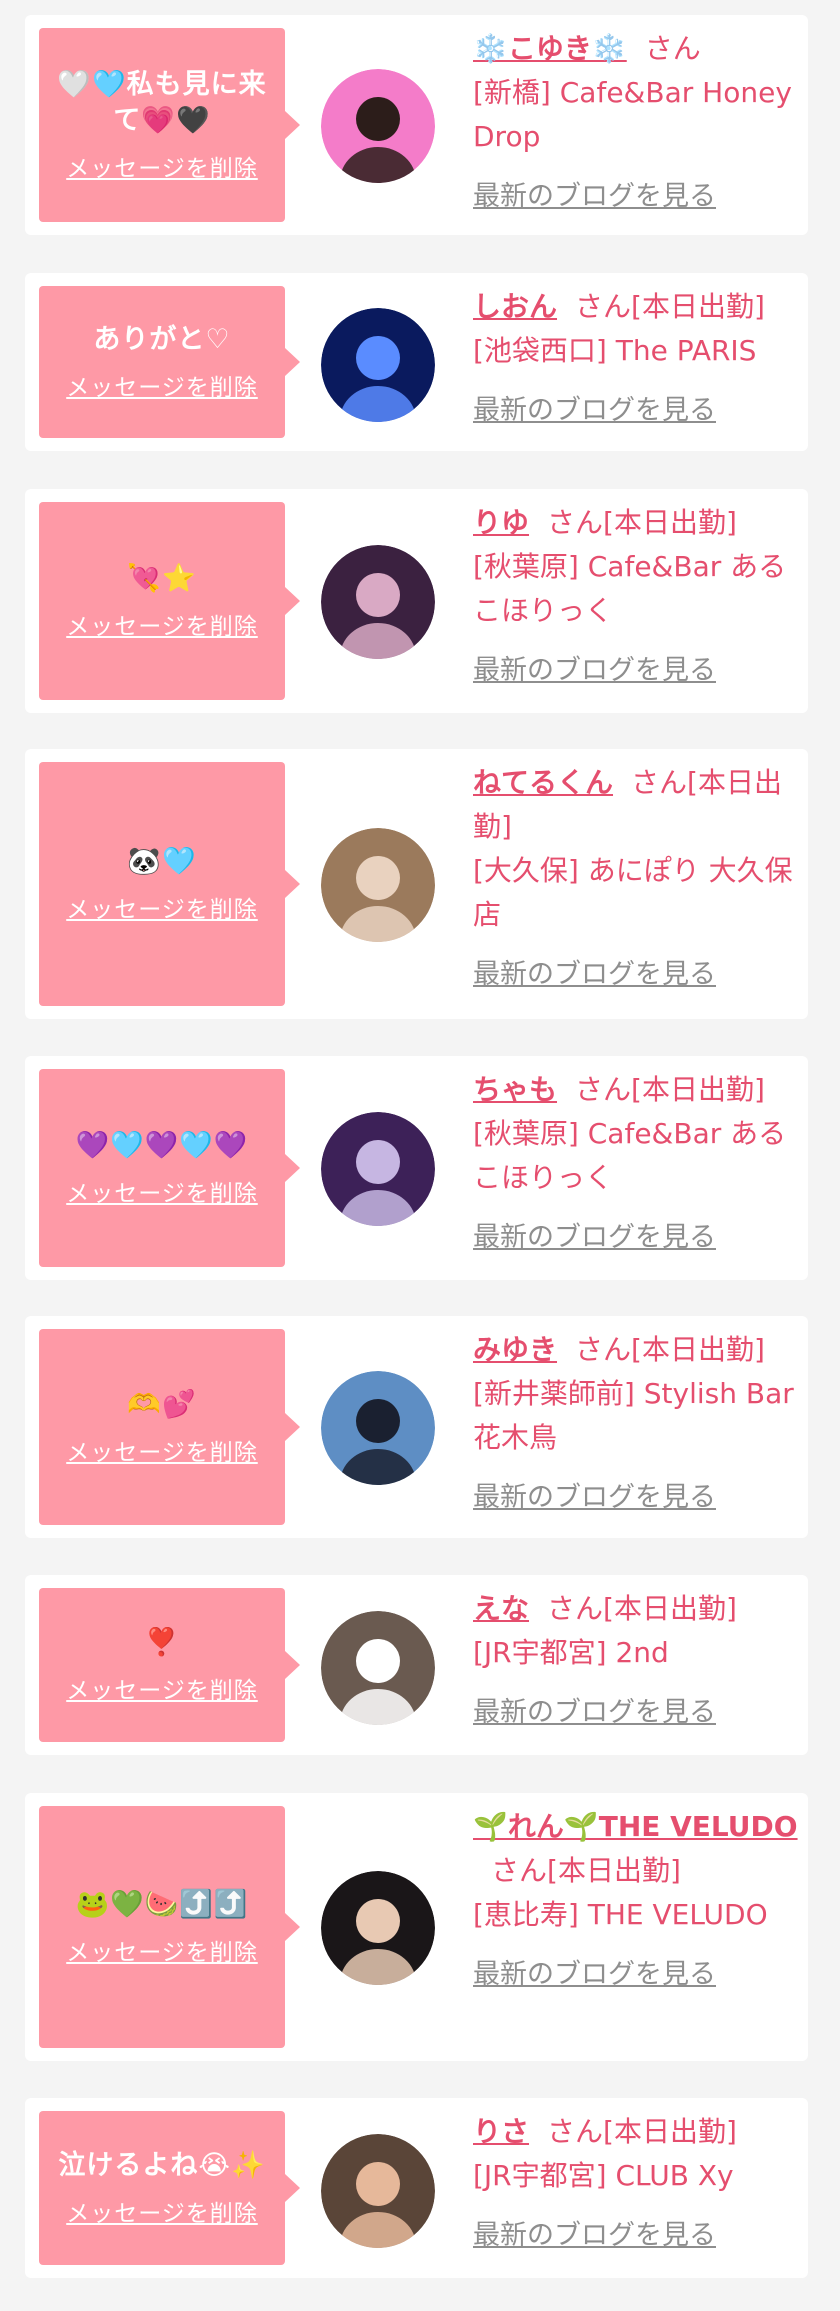 This screenshot has width=840, height=2311. I want to click on cast-name-link: ねてるくん, so click(543, 782).